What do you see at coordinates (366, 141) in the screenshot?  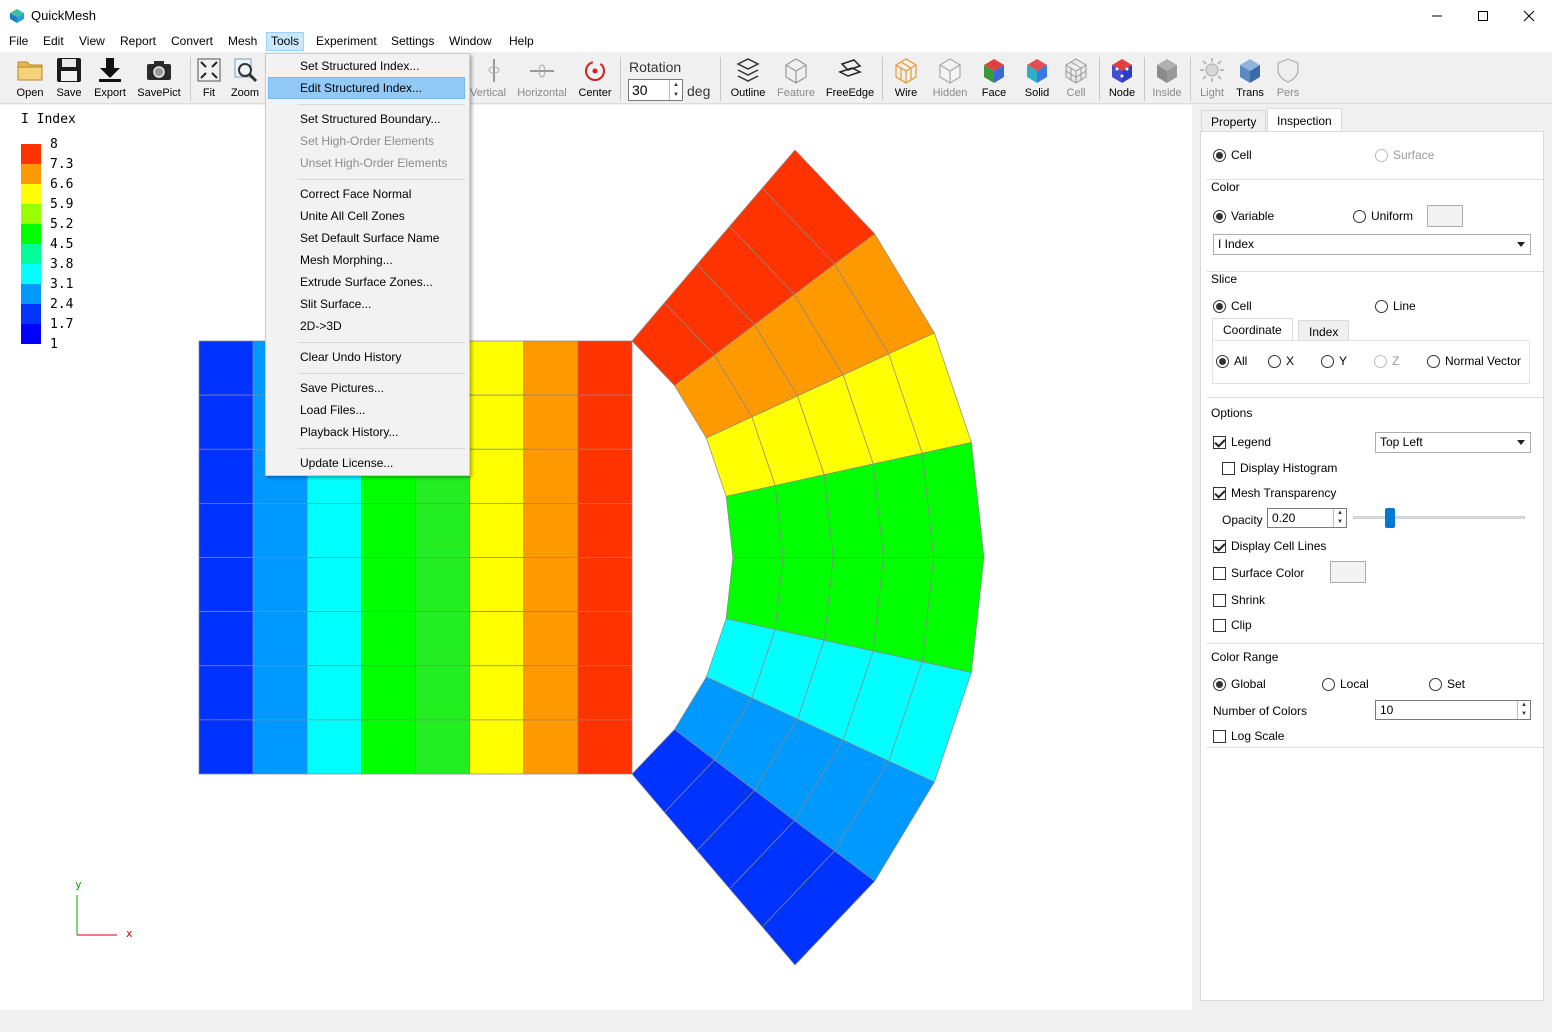 I see `menu-set-high-order-elements: Set High-Order Elements` at bounding box center [366, 141].